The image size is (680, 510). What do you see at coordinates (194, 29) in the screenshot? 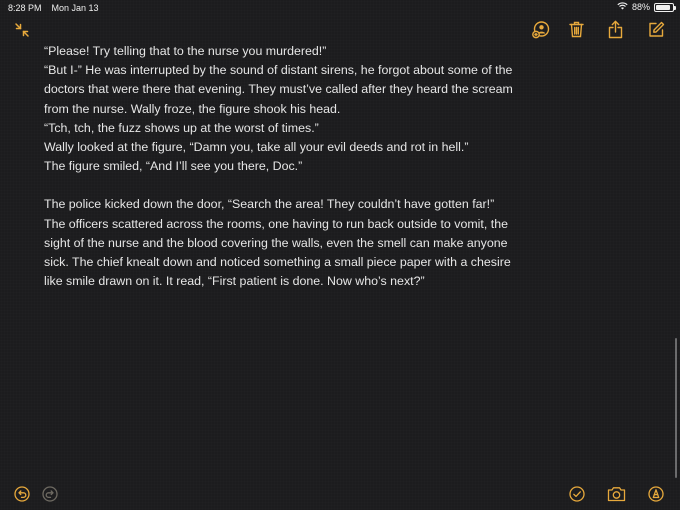
I see `scrolled-text-remnant` at bounding box center [194, 29].